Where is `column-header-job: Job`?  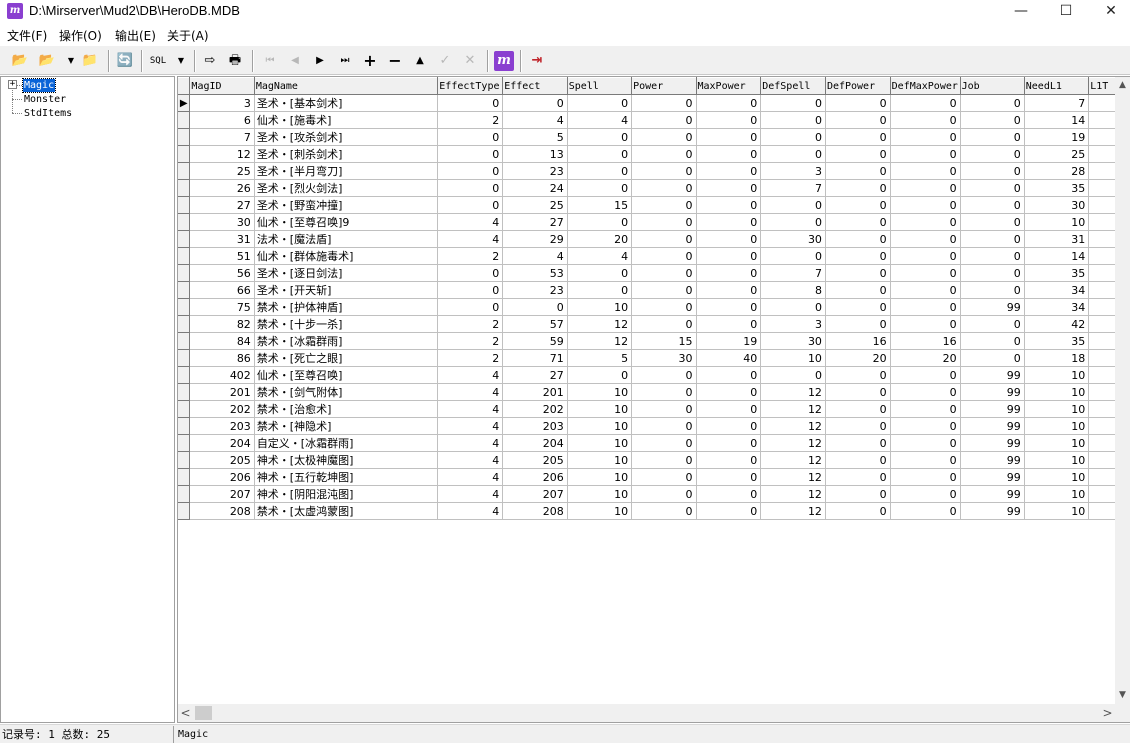
column-header-job: Job is located at coordinates (992, 86).